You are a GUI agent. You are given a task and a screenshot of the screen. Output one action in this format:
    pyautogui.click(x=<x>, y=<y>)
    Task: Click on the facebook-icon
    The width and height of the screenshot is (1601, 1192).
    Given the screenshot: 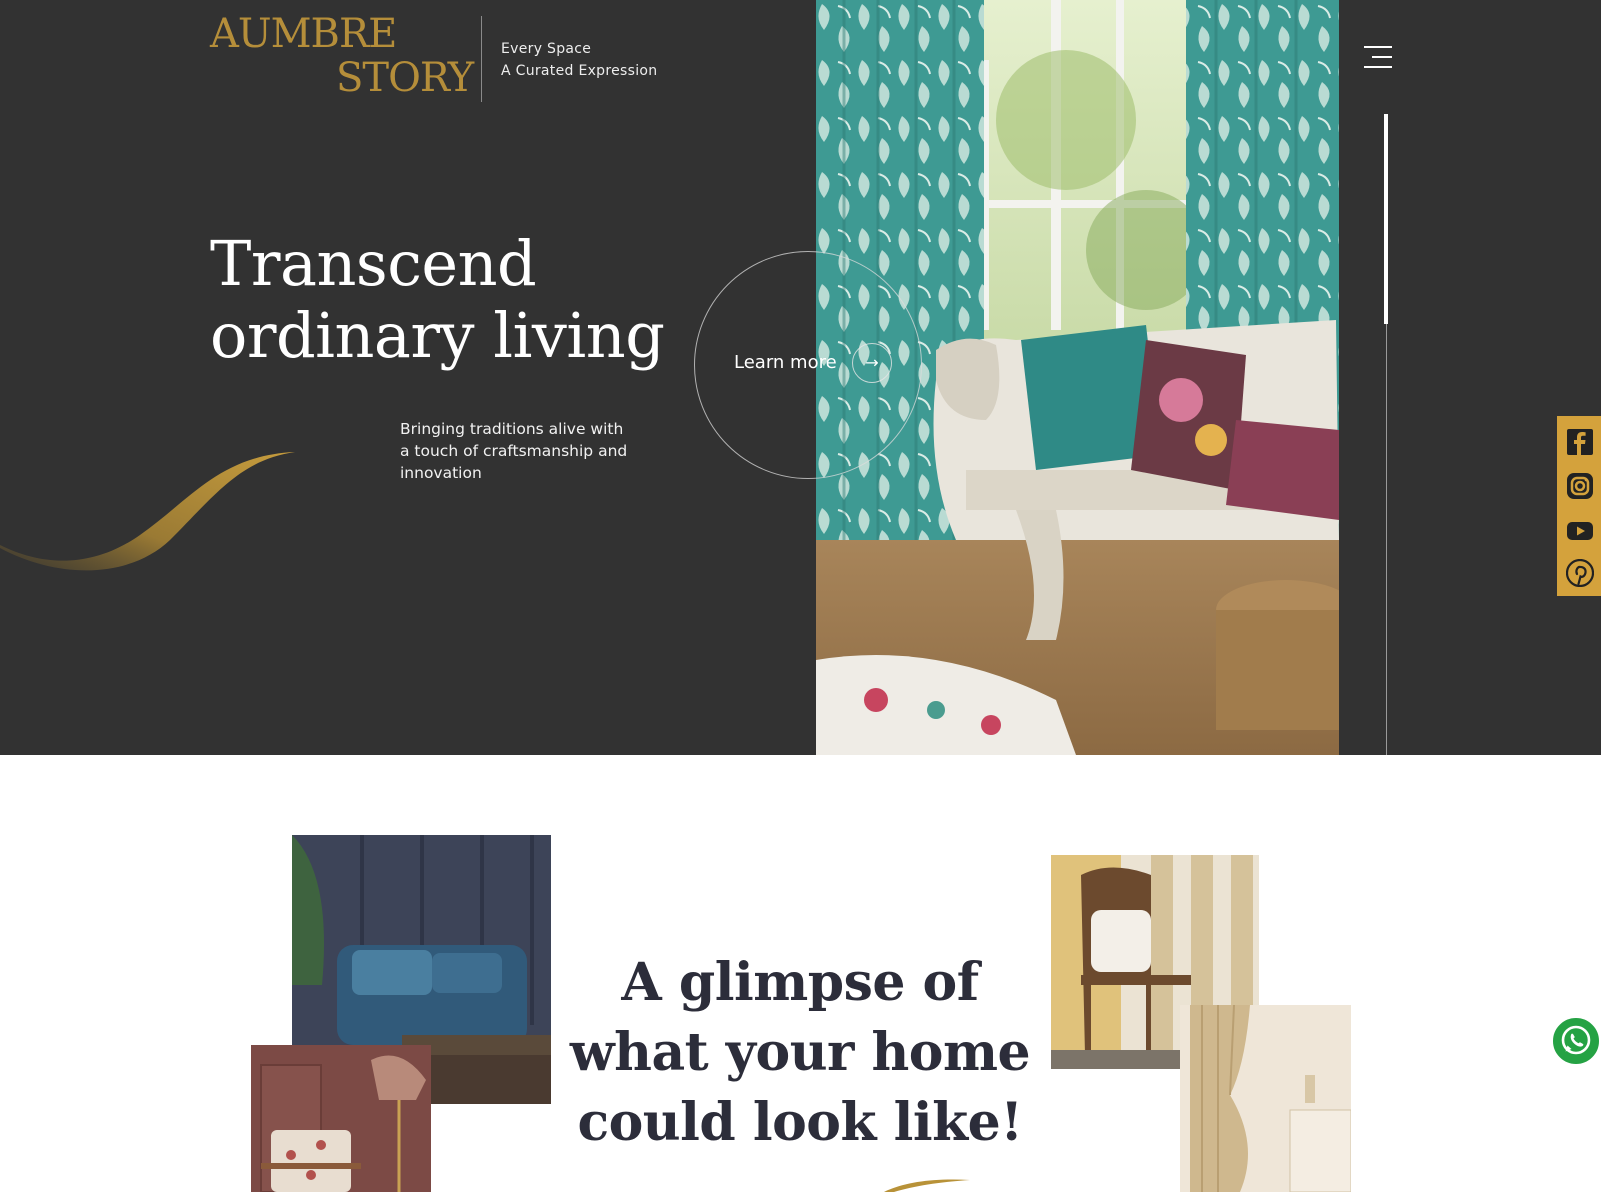 What is the action you would take?
    pyautogui.click(x=1580, y=442)
    